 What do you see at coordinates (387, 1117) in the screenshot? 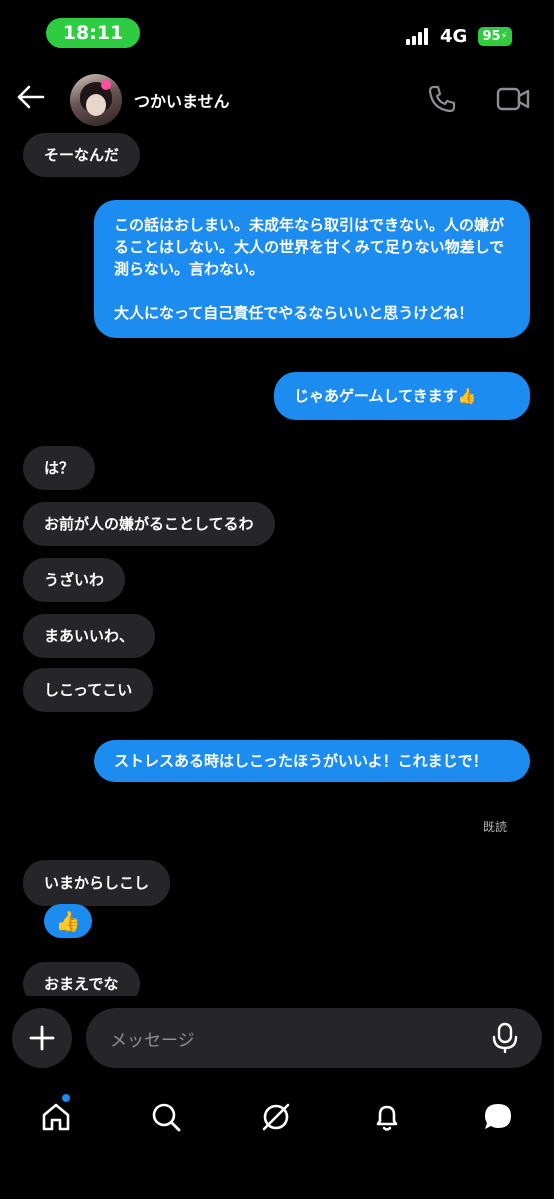
I see `notifications-icon` at bounding box center [387, 1117].